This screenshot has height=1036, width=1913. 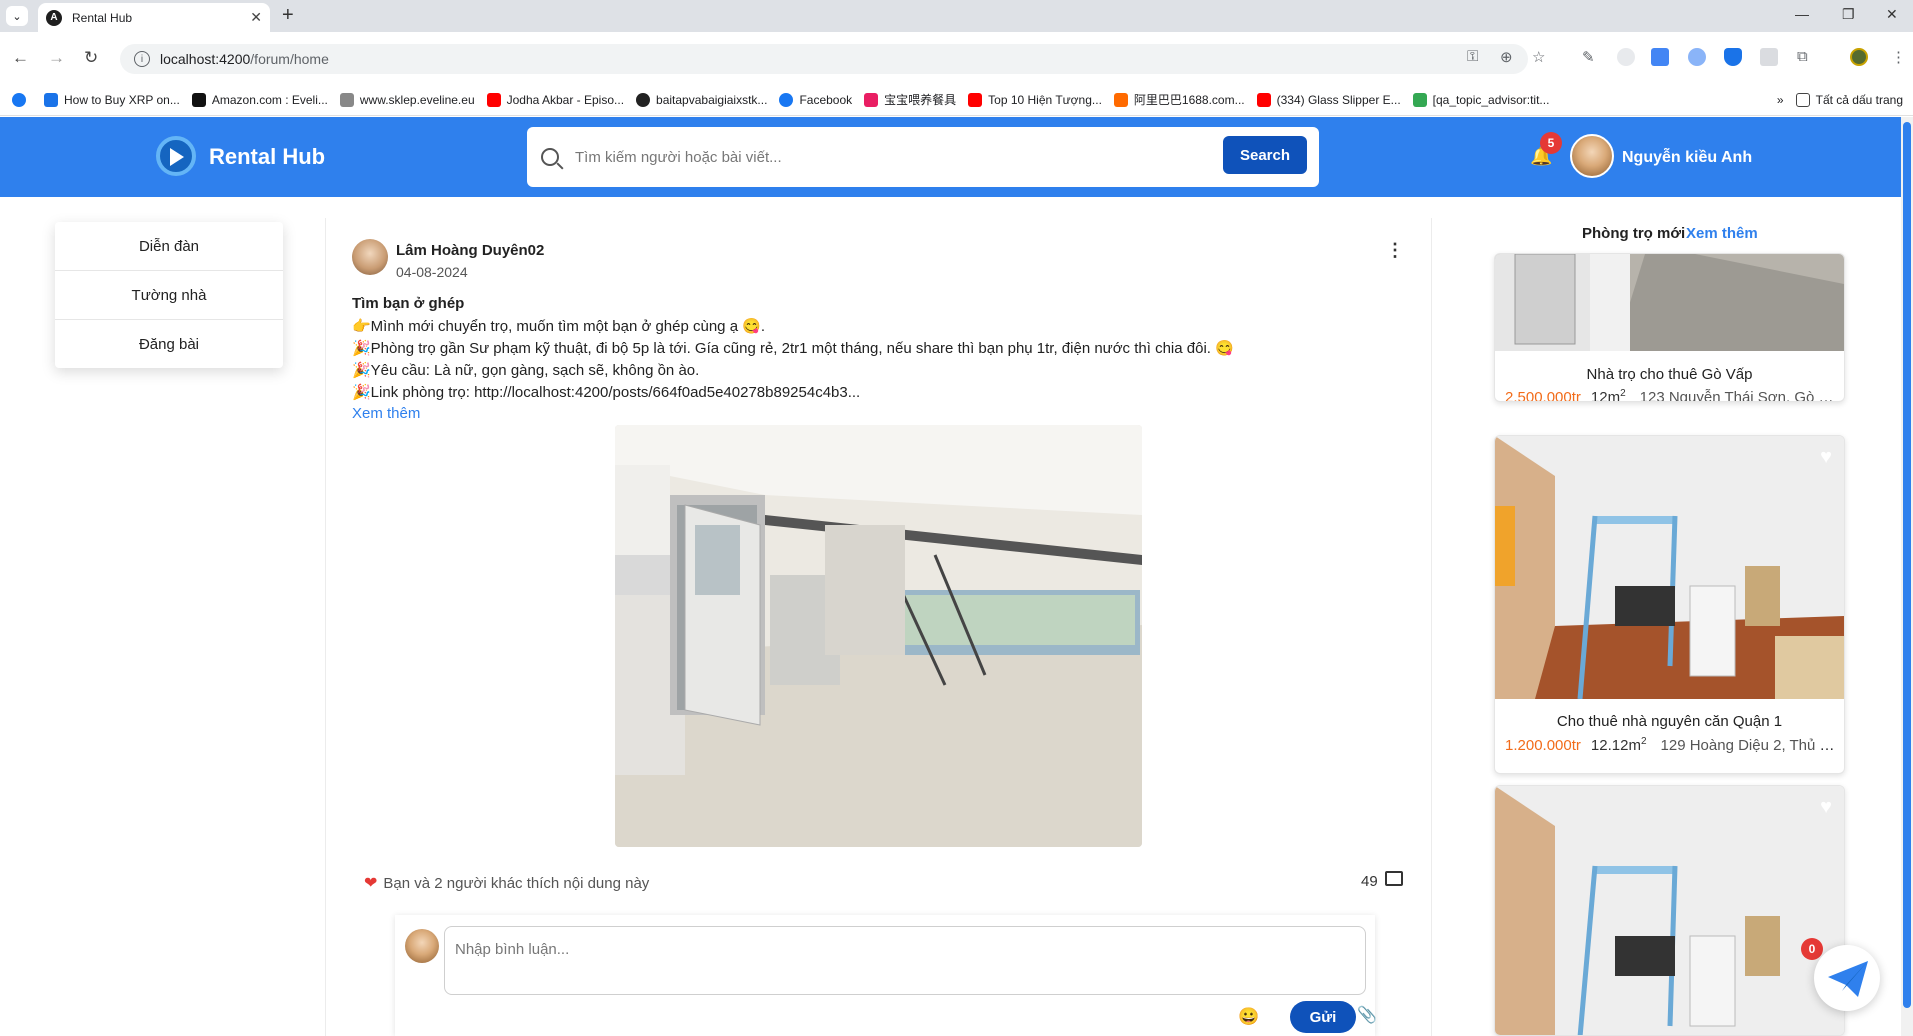 I want to click on listing-title: Cho thuê nhà nguyên căn Quận 1, so click(x=1669, y=721).